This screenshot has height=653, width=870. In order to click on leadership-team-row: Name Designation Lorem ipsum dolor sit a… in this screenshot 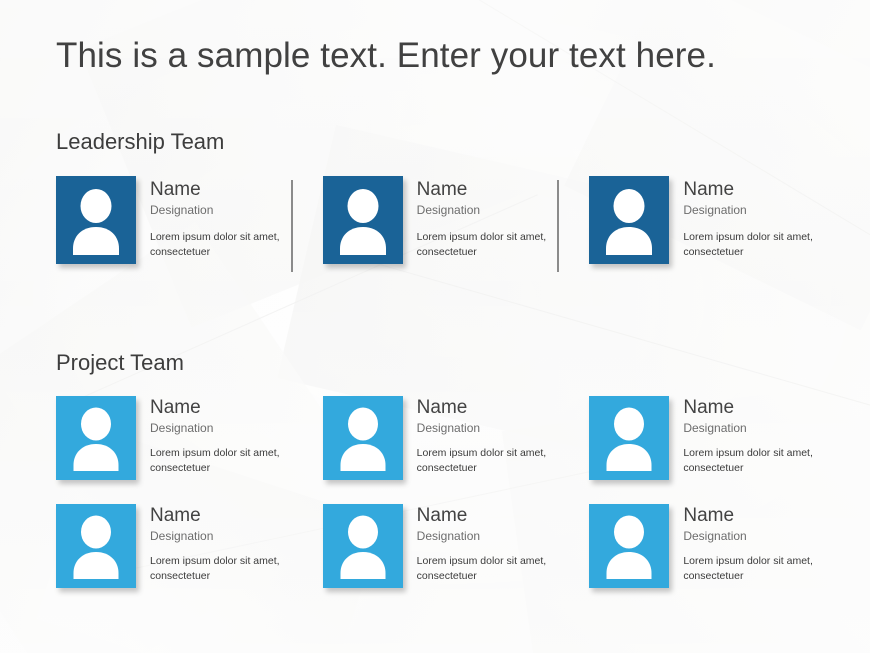, I will do `click(456, 224)`.